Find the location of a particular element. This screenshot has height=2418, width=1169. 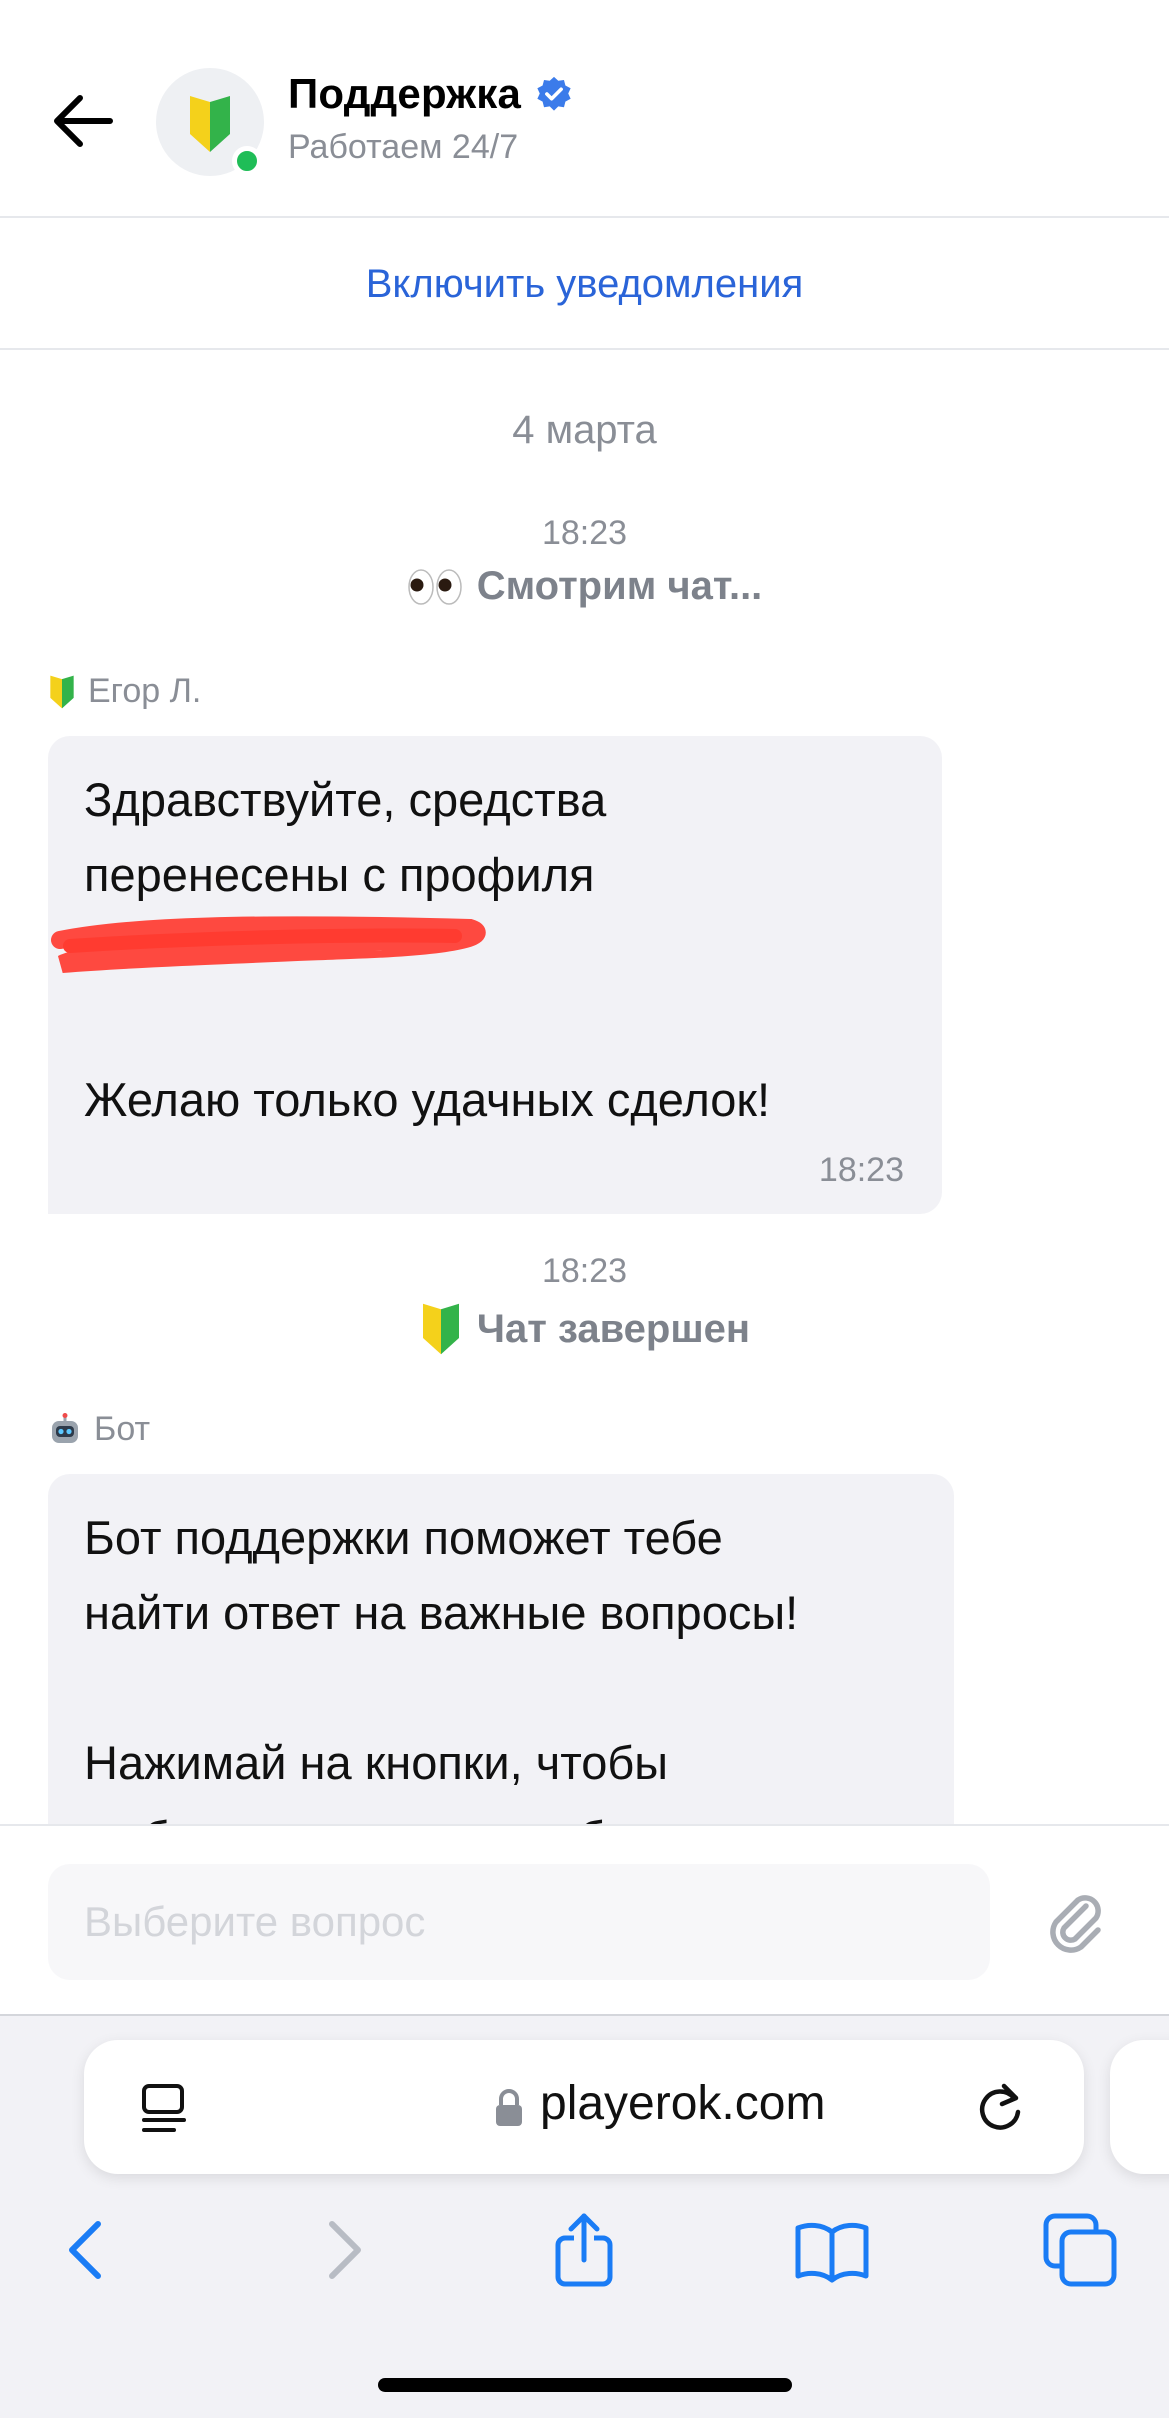

eyes-icon is located at coordinates (434, 586).